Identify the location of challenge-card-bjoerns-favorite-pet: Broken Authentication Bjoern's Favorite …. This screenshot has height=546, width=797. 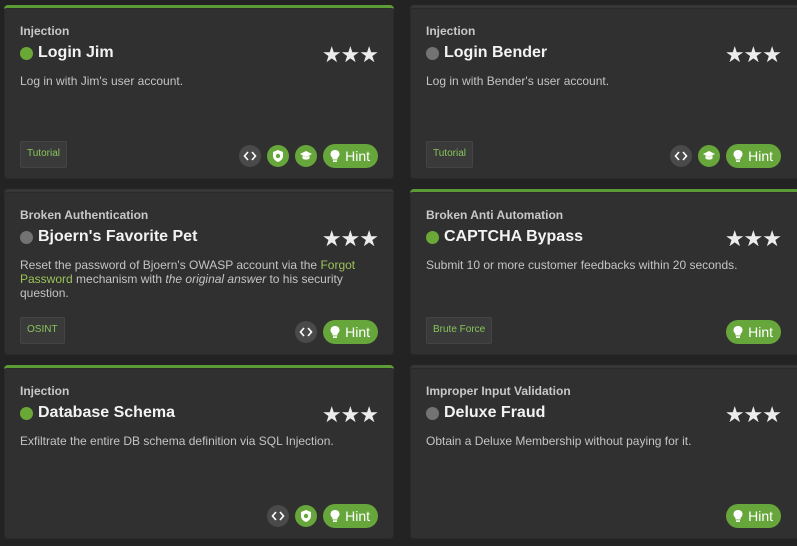
(199, 272).